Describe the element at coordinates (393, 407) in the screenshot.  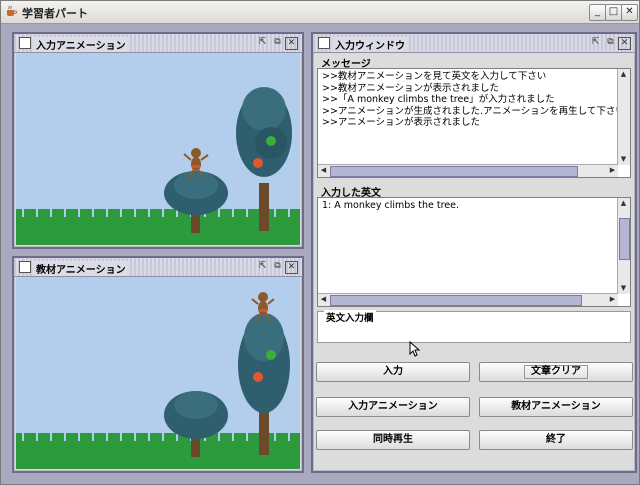
I see `input-animation-button: 入力アニメーション` at that location.